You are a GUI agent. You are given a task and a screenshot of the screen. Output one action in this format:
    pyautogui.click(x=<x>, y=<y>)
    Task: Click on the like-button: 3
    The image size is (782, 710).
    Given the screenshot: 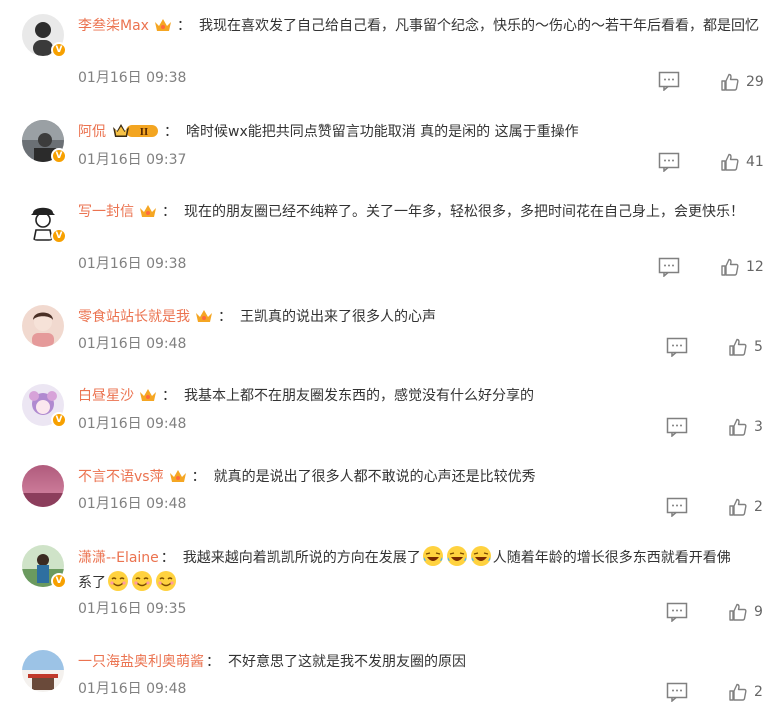 What is the action you would take?
    pyautogui.click(x=745, y=427)
    